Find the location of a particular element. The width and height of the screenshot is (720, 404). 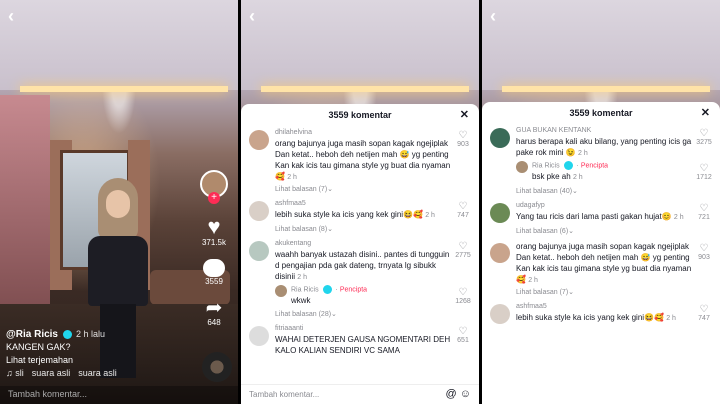

share-button: ➦ 648 is located at coordinates (214, 312).